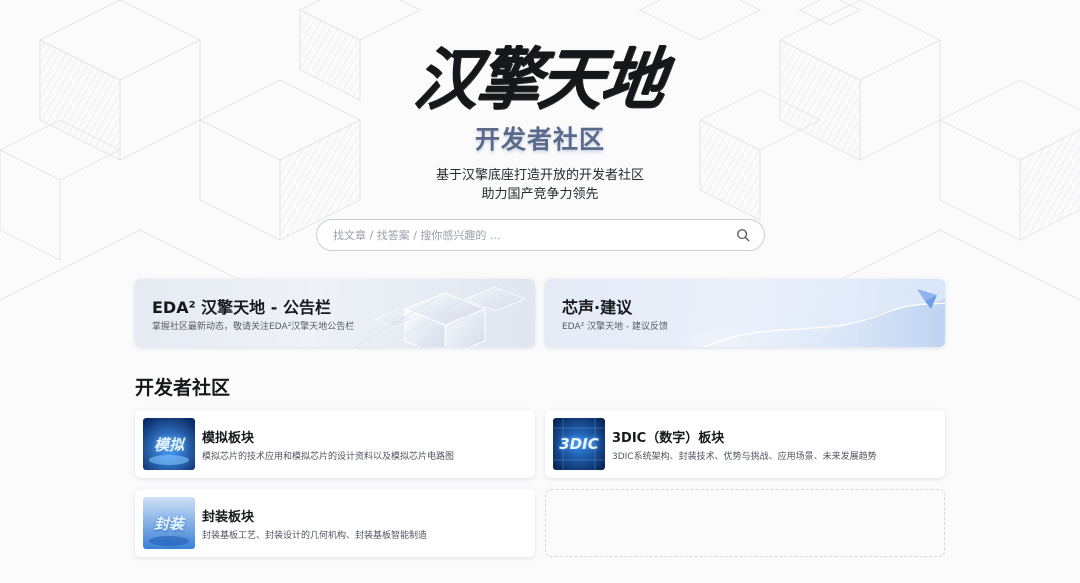  I want to click on card-title: 模拟板块, so click(228, 438).